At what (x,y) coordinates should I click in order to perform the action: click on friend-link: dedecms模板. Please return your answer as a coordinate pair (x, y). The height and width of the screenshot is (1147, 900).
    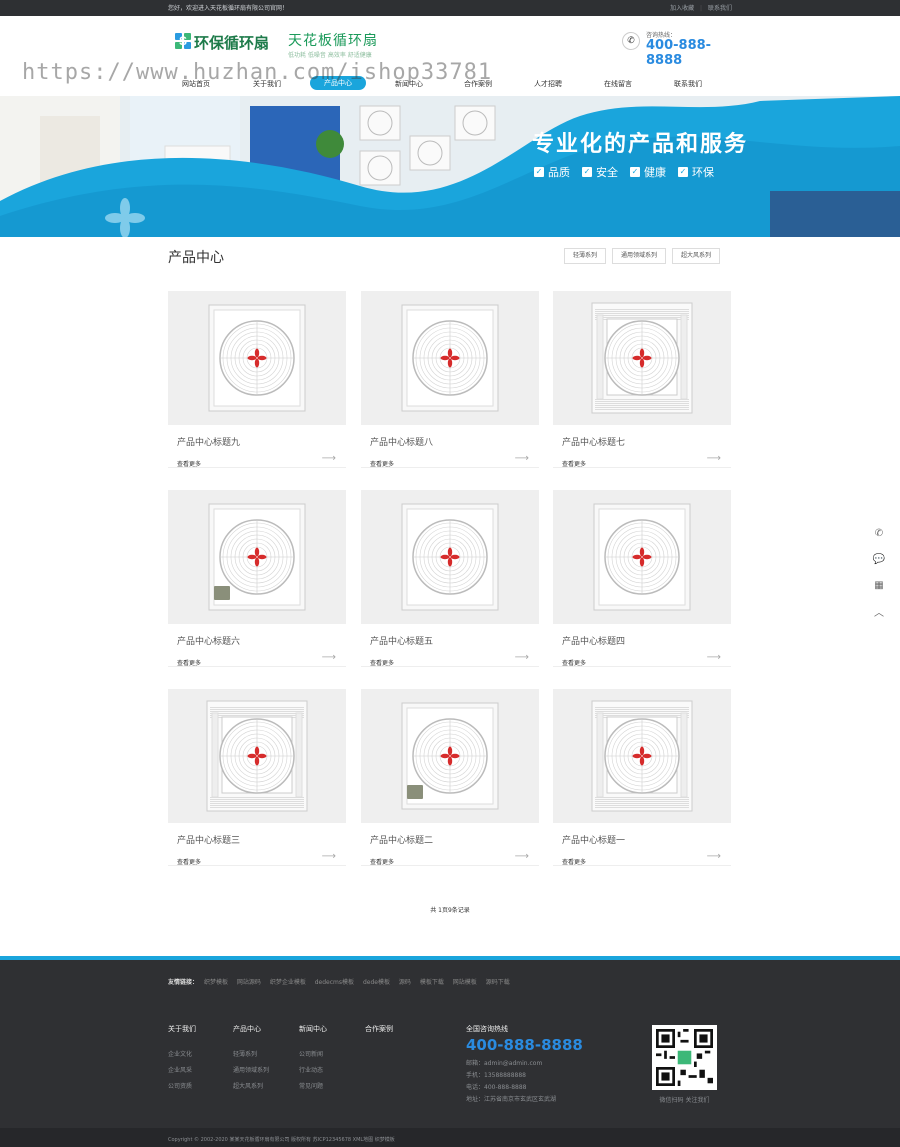
    Looking at the image, I should click on (334, 982).